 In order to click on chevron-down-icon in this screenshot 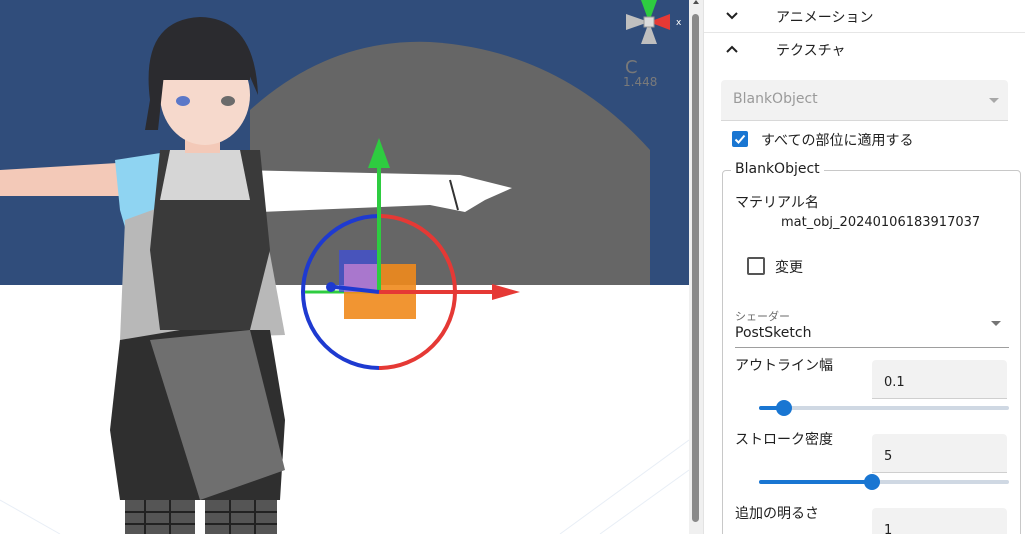, I will do `click(732, 16)`.